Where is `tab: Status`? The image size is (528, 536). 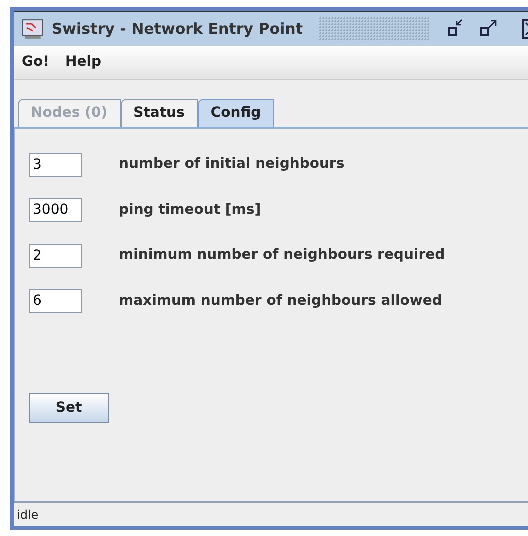 tab: Status is located at coordinates (159, 113).